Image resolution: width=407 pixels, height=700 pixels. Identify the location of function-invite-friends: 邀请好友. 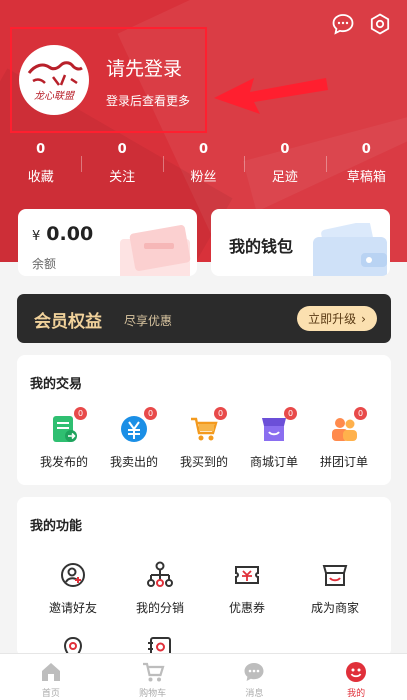
(73, 588).